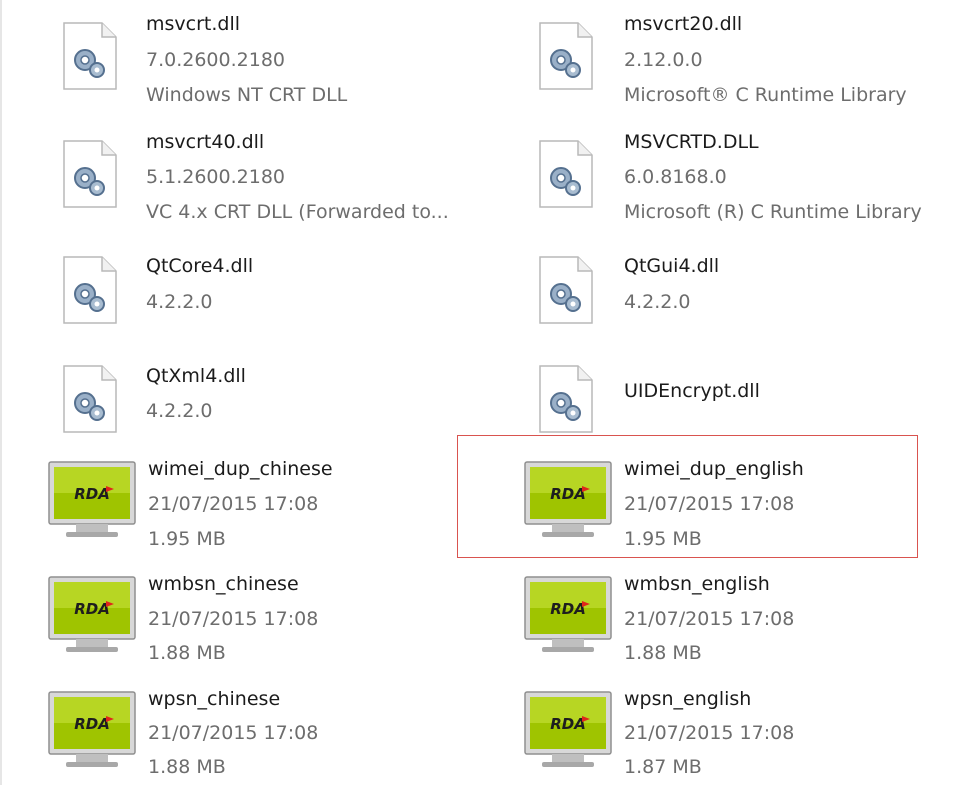 The height and width of the screenshot is (785, 976). Describe the element at coordinates (773, 212) in the screenshot. I see `file-description: Microsoft (R) C Runtime Library` at that location.